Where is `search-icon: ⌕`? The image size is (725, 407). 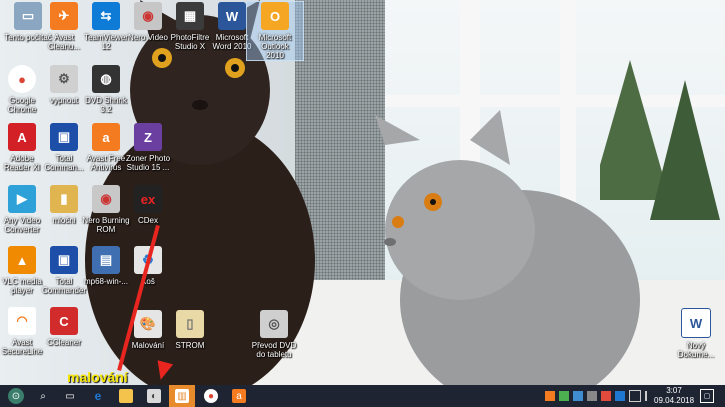 search-icon: ⌕ is located at coordinates (43, 396).